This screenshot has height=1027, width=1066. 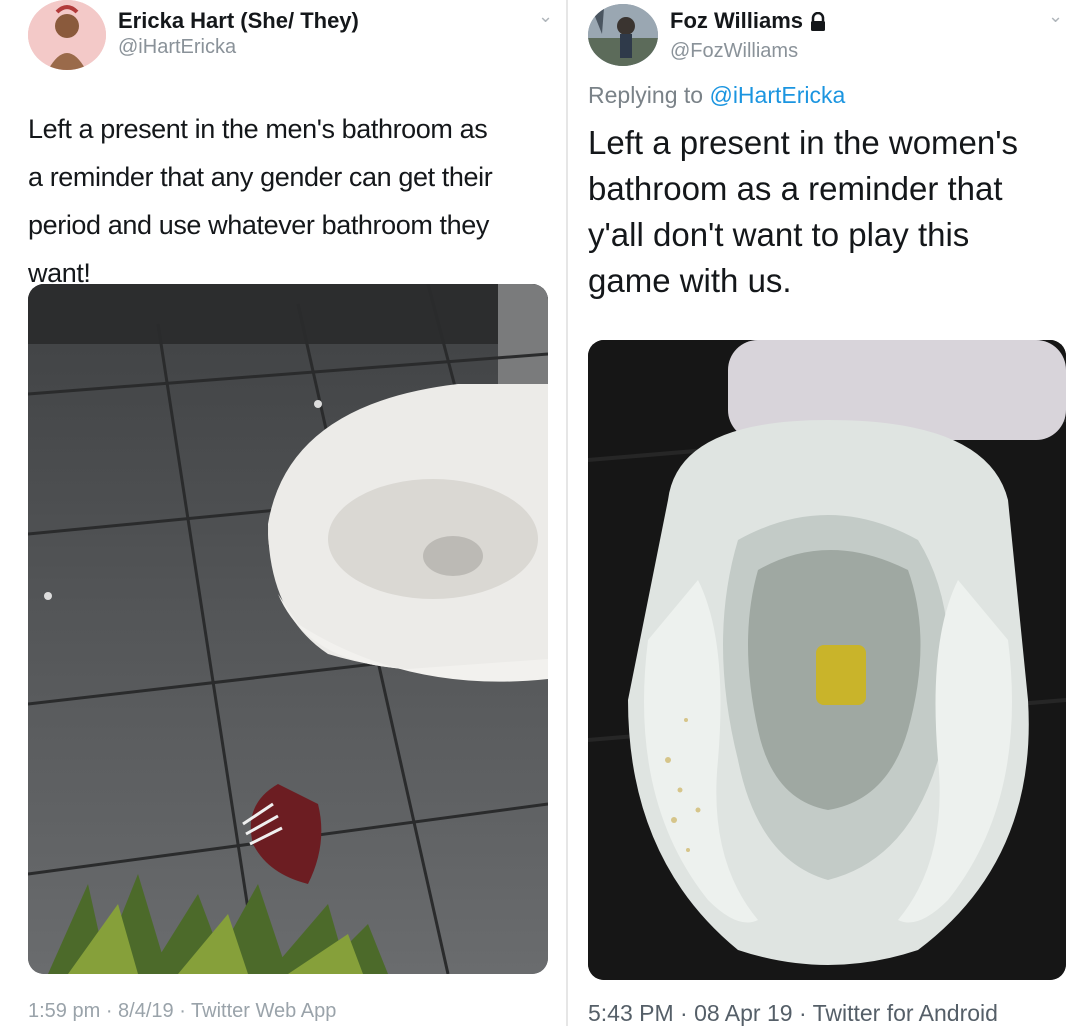 What do you see at coordinates (182, 1011) in the screenshot?
I see `tweet-timestamp: 1:59 pm · 8/4/19 · Twitter Web App` at bounding box center [182, 1011].